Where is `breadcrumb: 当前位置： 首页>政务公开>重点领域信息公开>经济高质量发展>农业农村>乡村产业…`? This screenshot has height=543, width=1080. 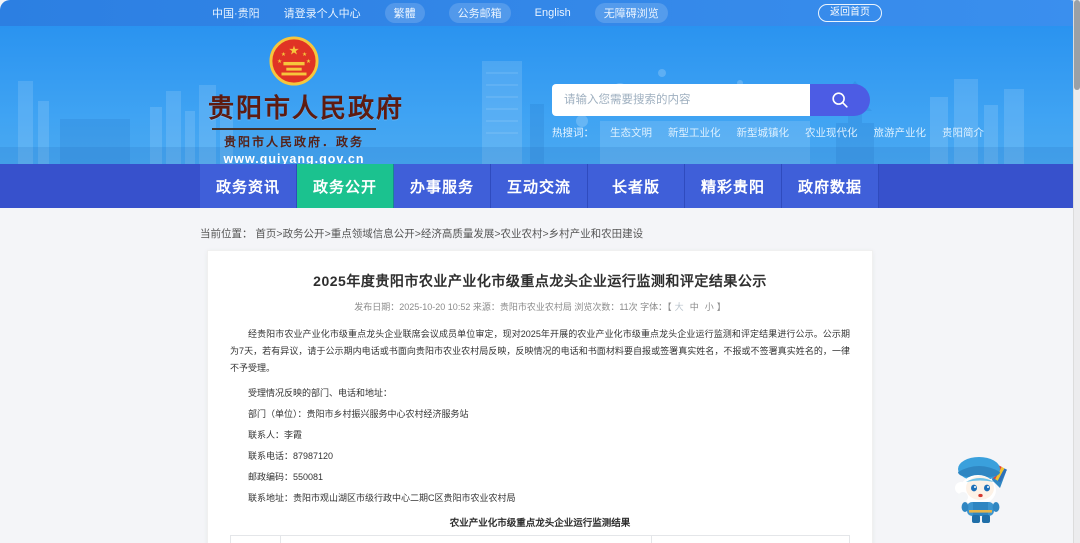 breadcrumb: 当前位置： 首页>政务公开>重点领域信息公开>经济高质量发展>农业农村>乡村产业… is located at coordinates (421, 233).